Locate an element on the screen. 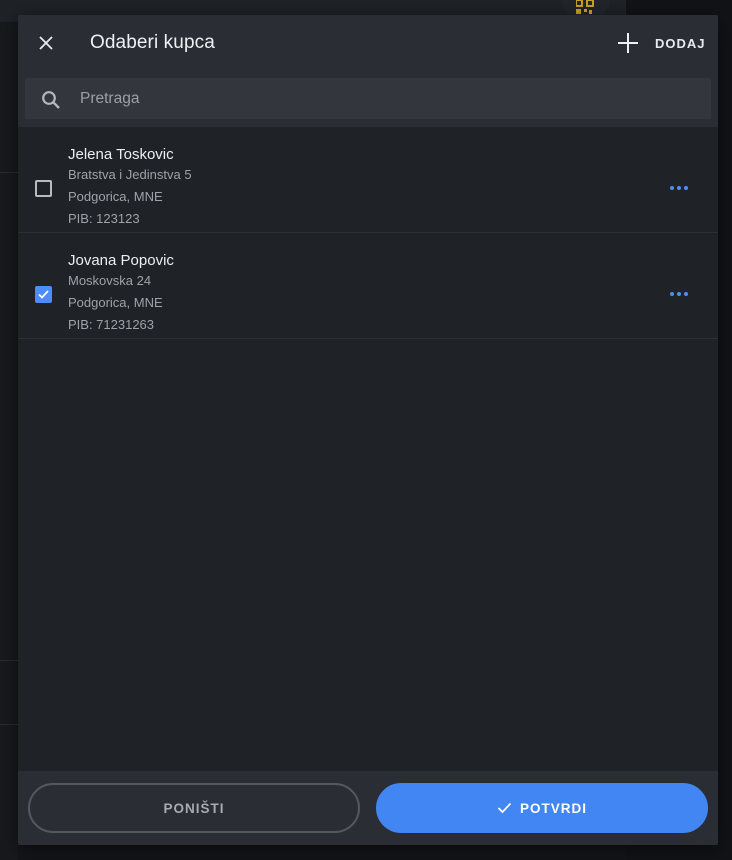 Image resolution: width=732 pixels, height=860 pixels. close-icon is located at coordinates (46, 43).